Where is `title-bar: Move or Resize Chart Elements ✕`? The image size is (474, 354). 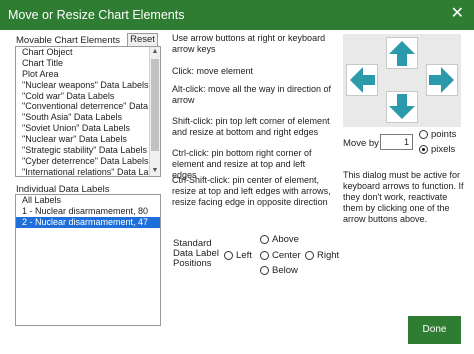
title-bar: Move or Resize Chart Elements ✕ is located at coordinates (237, 15).